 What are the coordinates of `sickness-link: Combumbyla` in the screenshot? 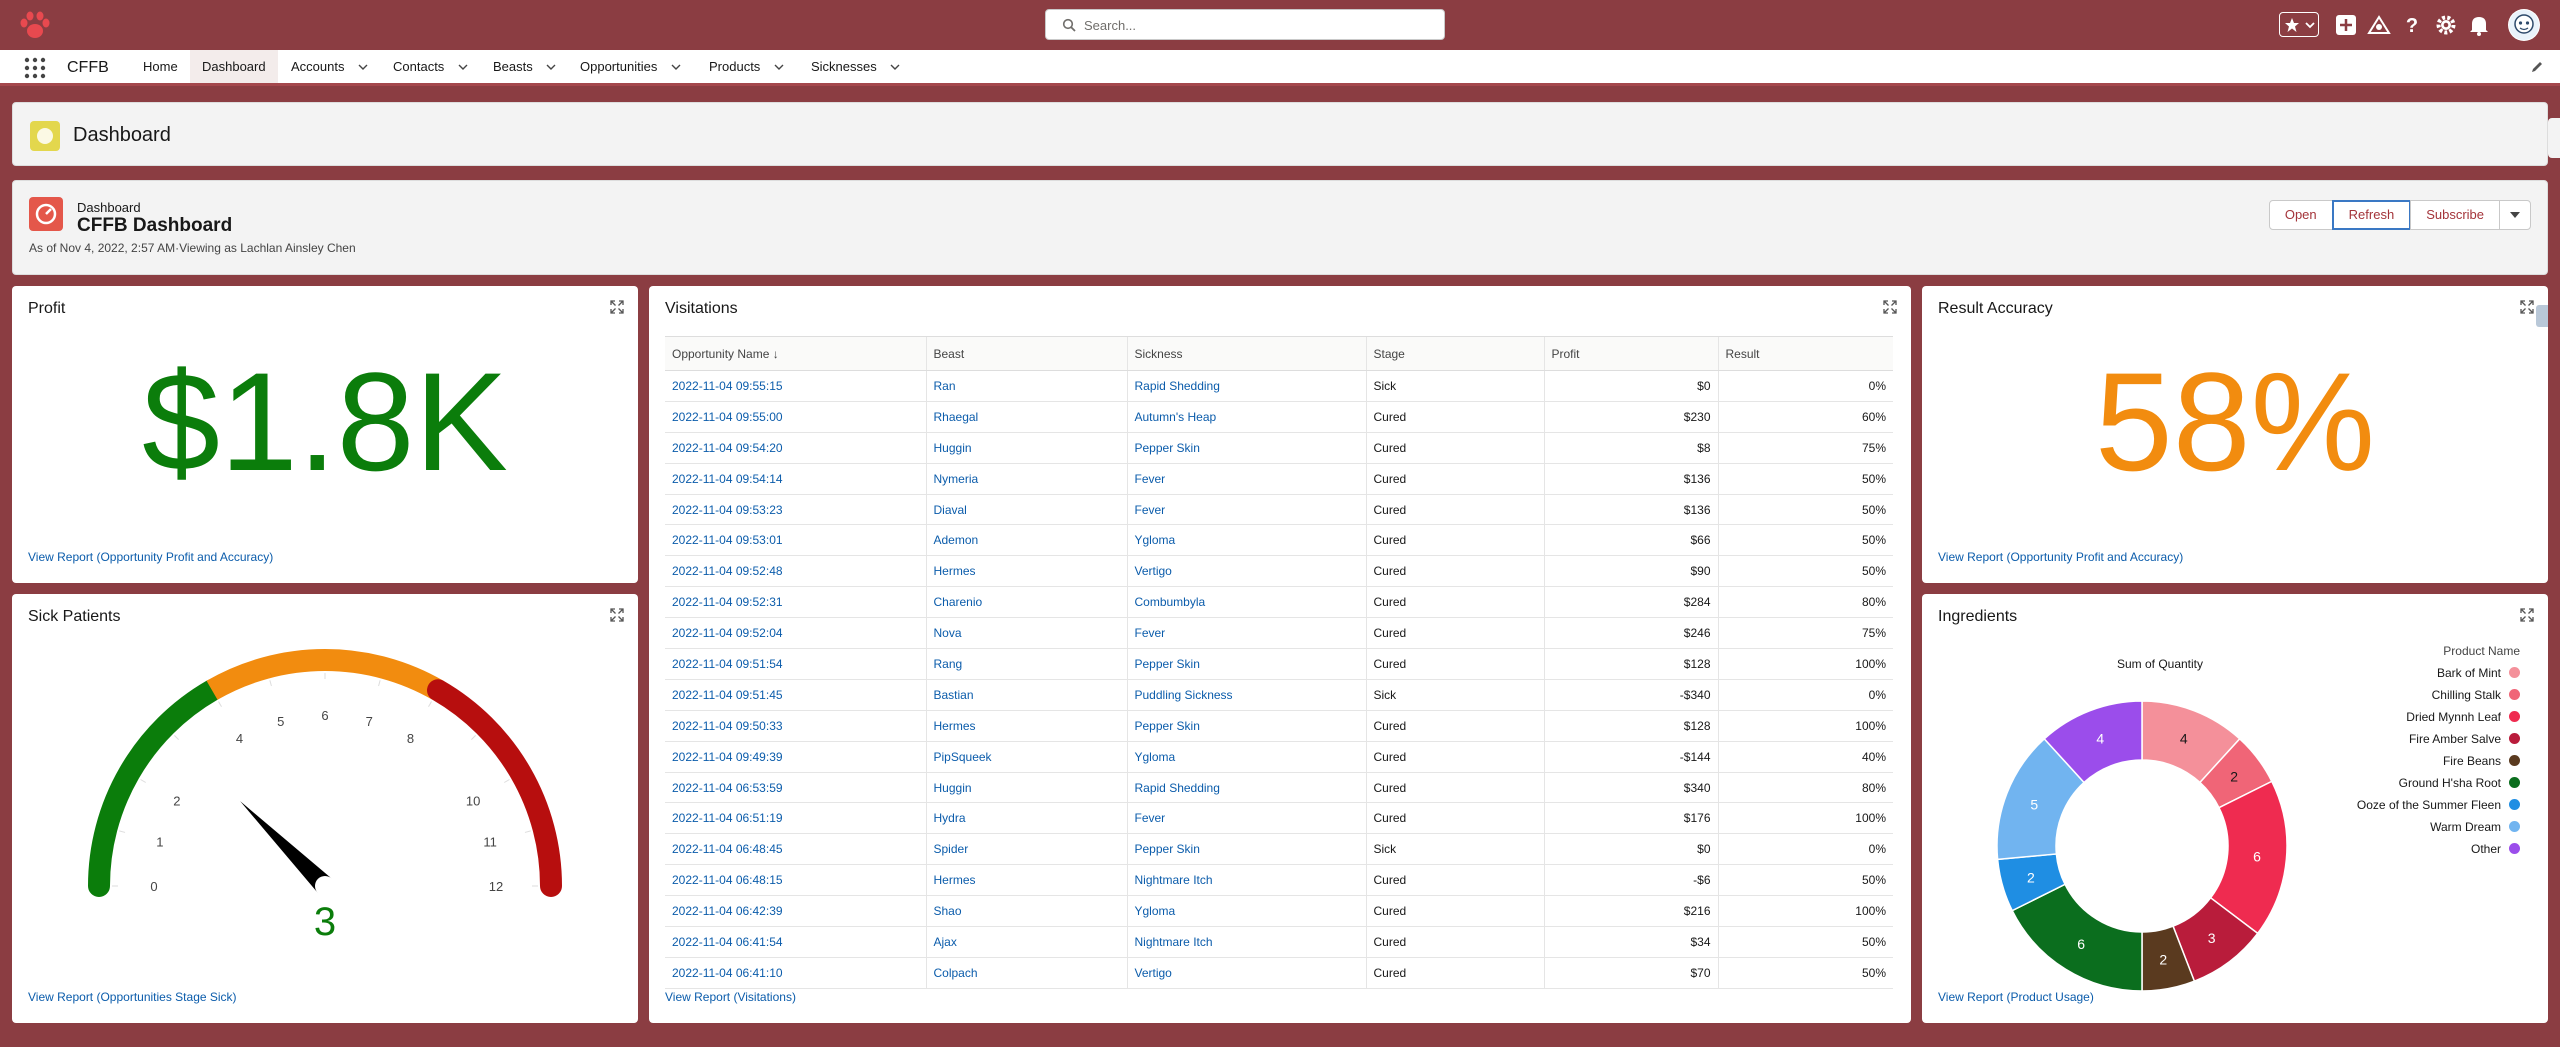 It's located at (1246, 602).